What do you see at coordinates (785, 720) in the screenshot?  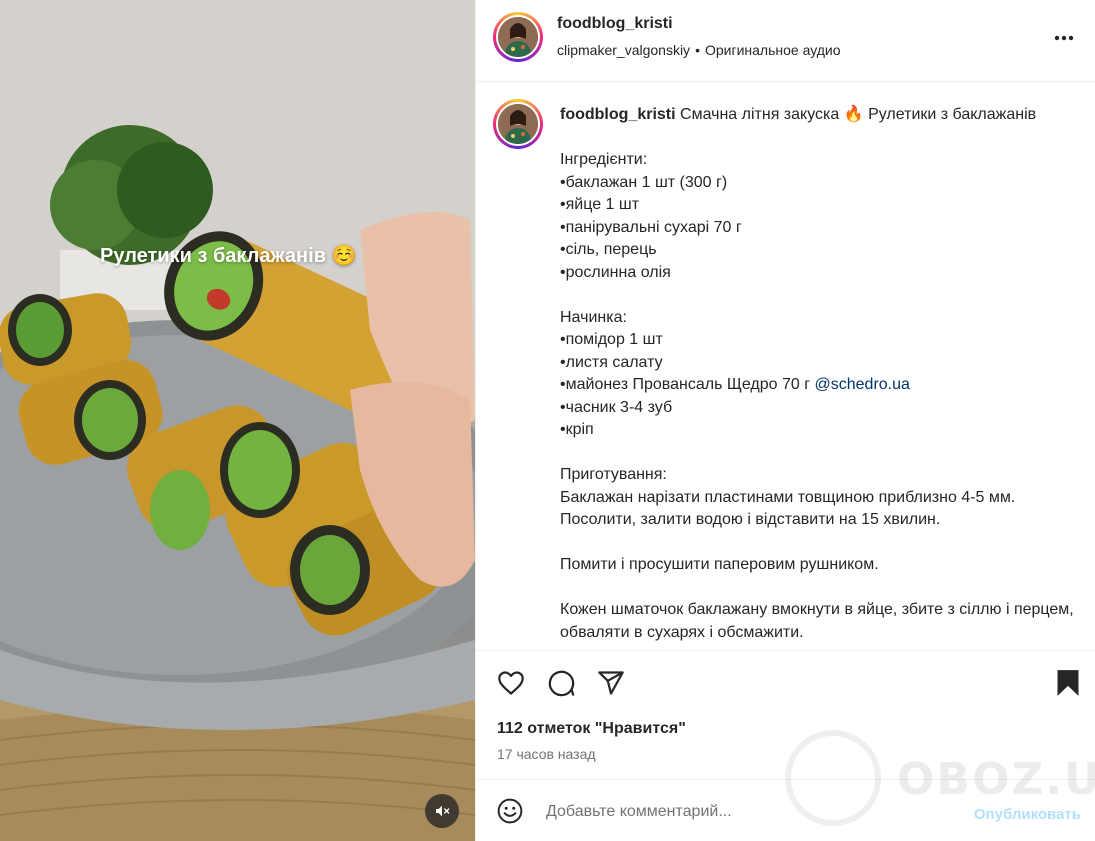 I see `post-actions: 112 отметок "Нравится" 17 часов назад` at bounding box center [785, 720].